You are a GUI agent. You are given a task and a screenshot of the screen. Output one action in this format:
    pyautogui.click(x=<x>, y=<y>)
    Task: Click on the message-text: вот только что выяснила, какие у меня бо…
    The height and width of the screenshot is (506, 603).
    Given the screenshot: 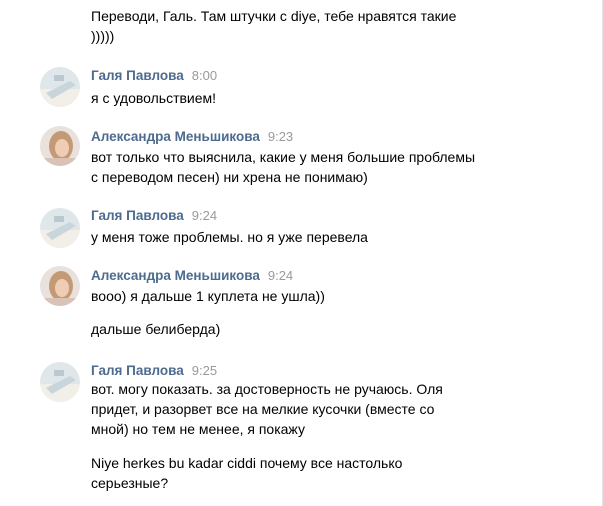 What is the action you would take?
    pyautogui.click(x=306, y=167)
    